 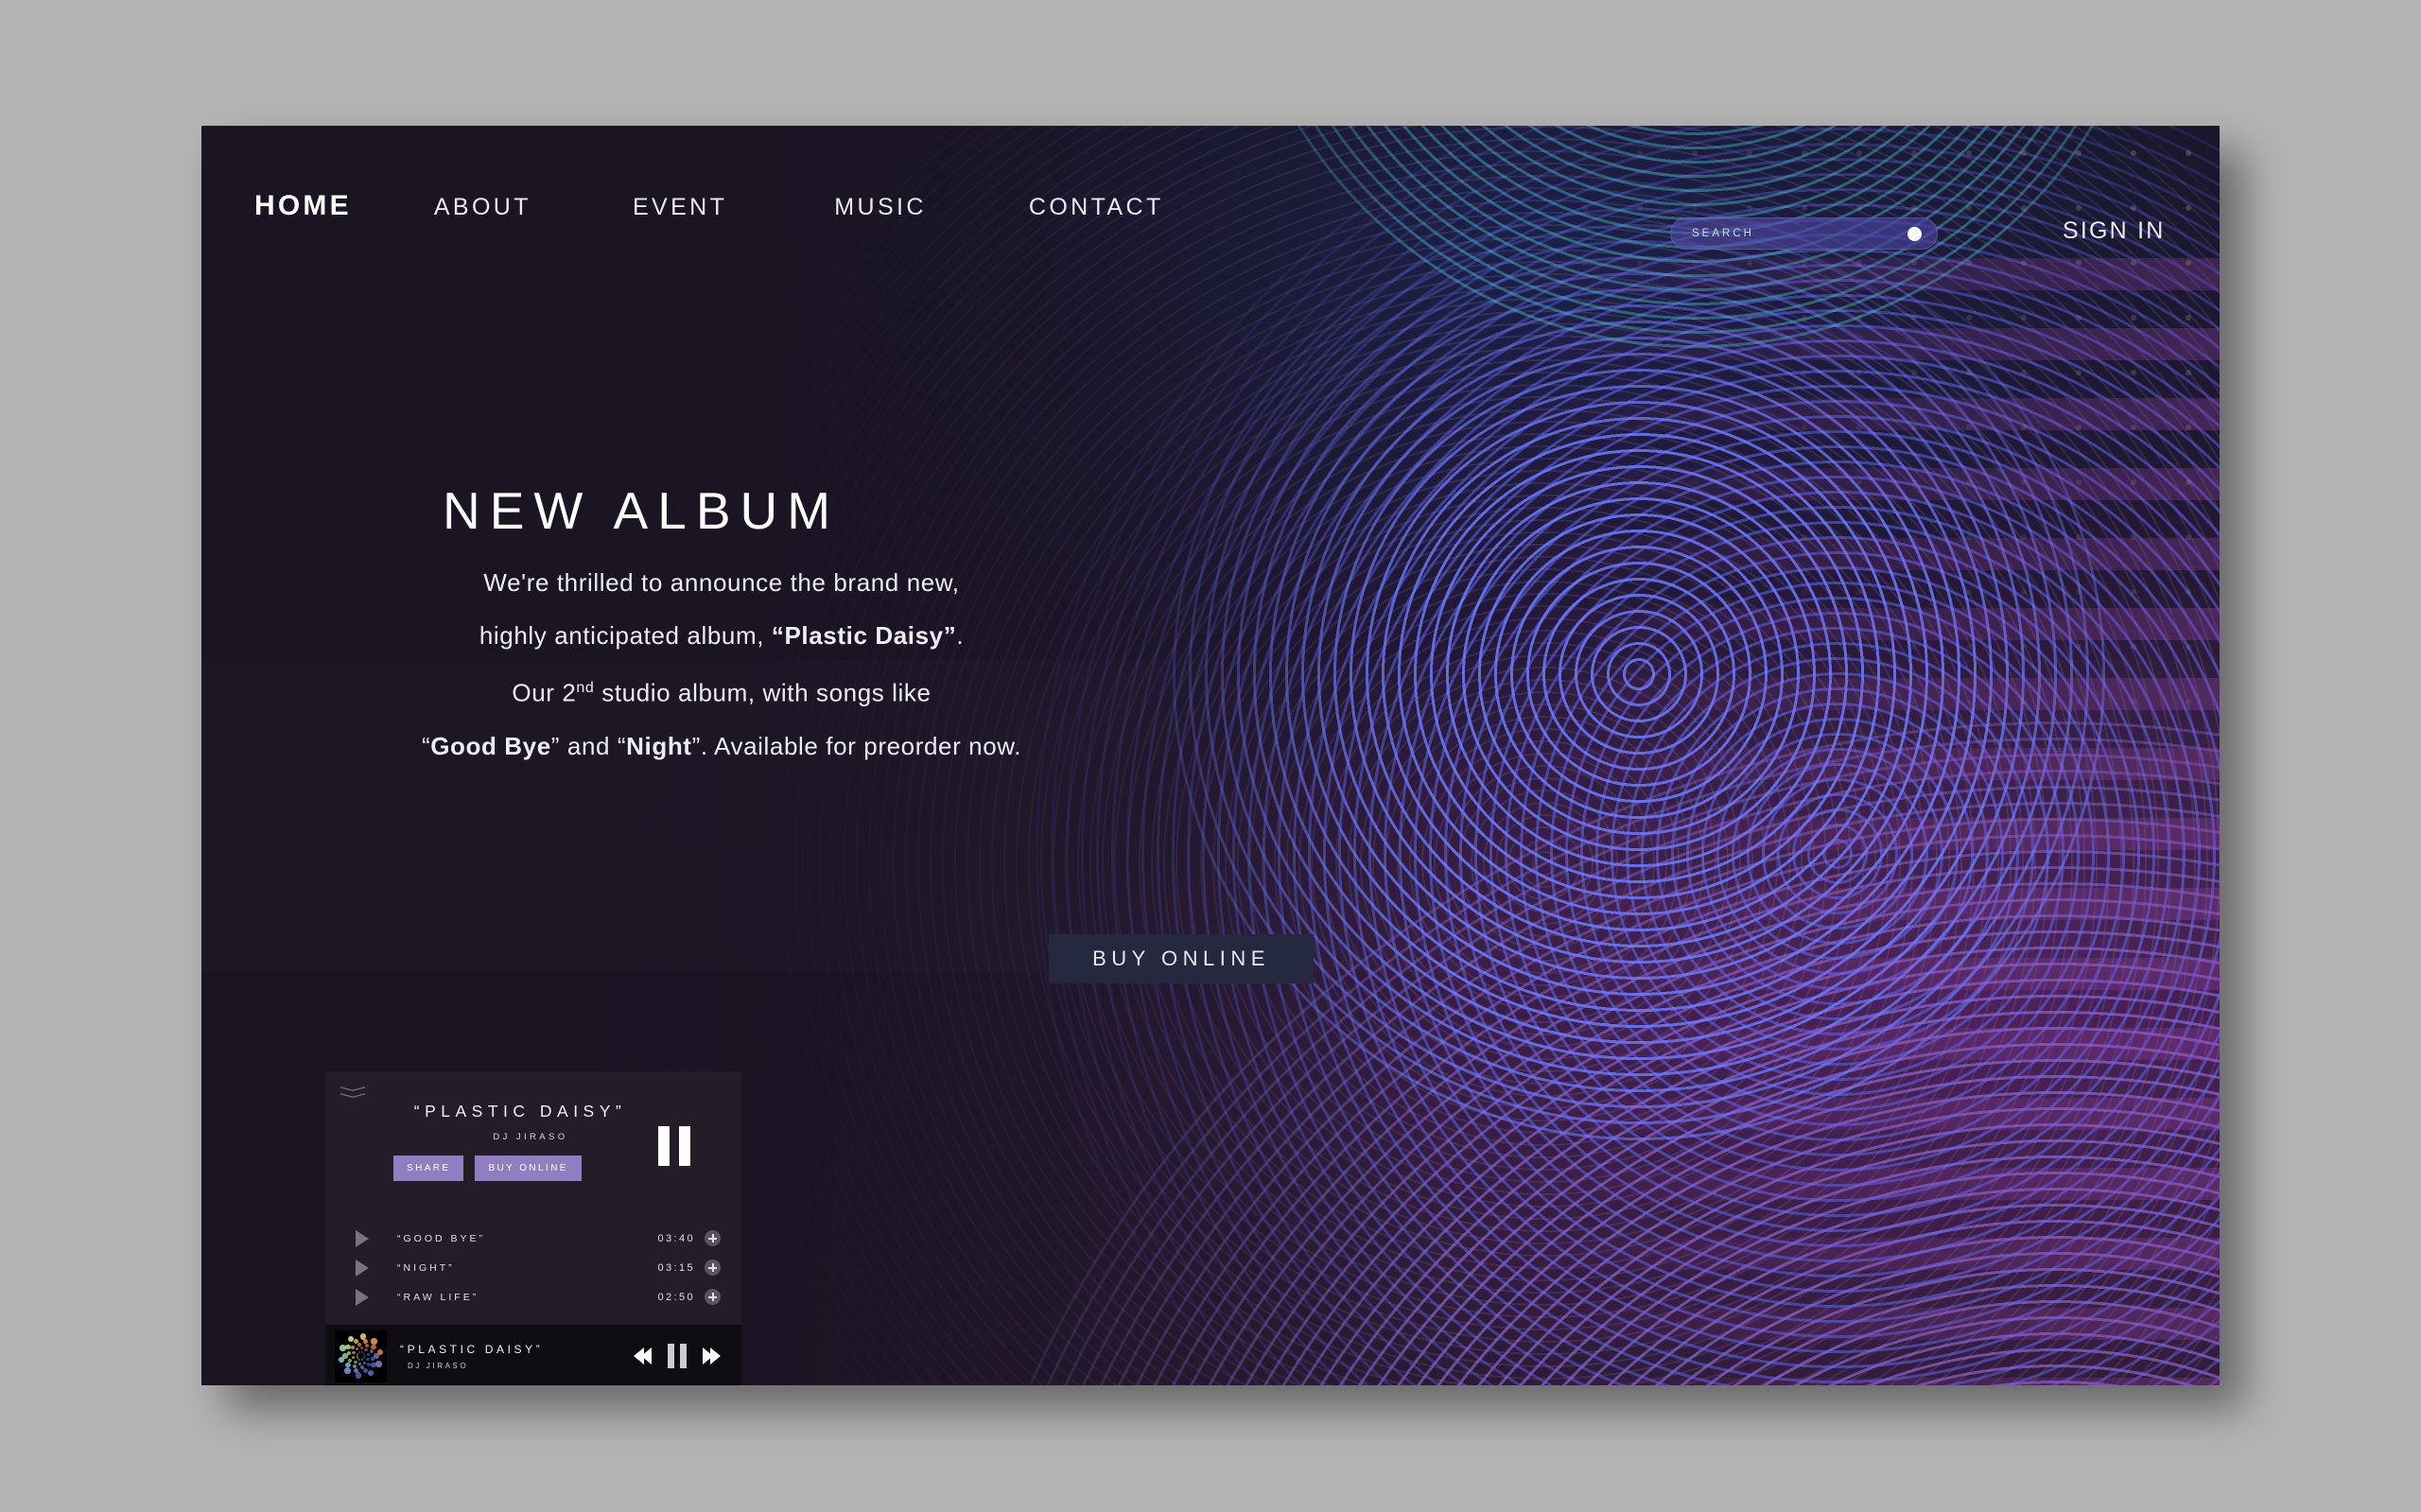 I want to click on hero-ordinal-suffix: nd, so click(x=585, y=688).